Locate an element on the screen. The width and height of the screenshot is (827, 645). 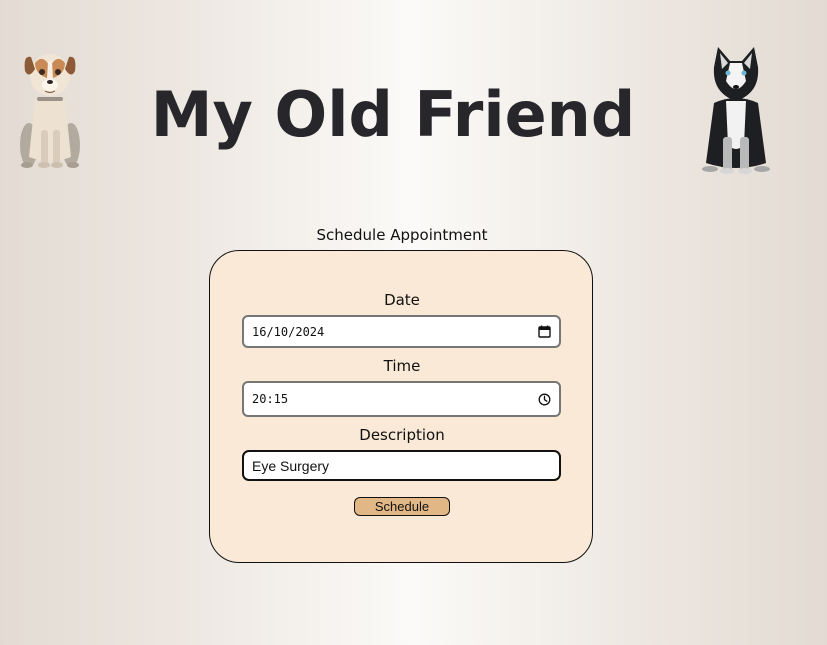
date-value: 16/10/2024 is located at coordinates (288, 331).